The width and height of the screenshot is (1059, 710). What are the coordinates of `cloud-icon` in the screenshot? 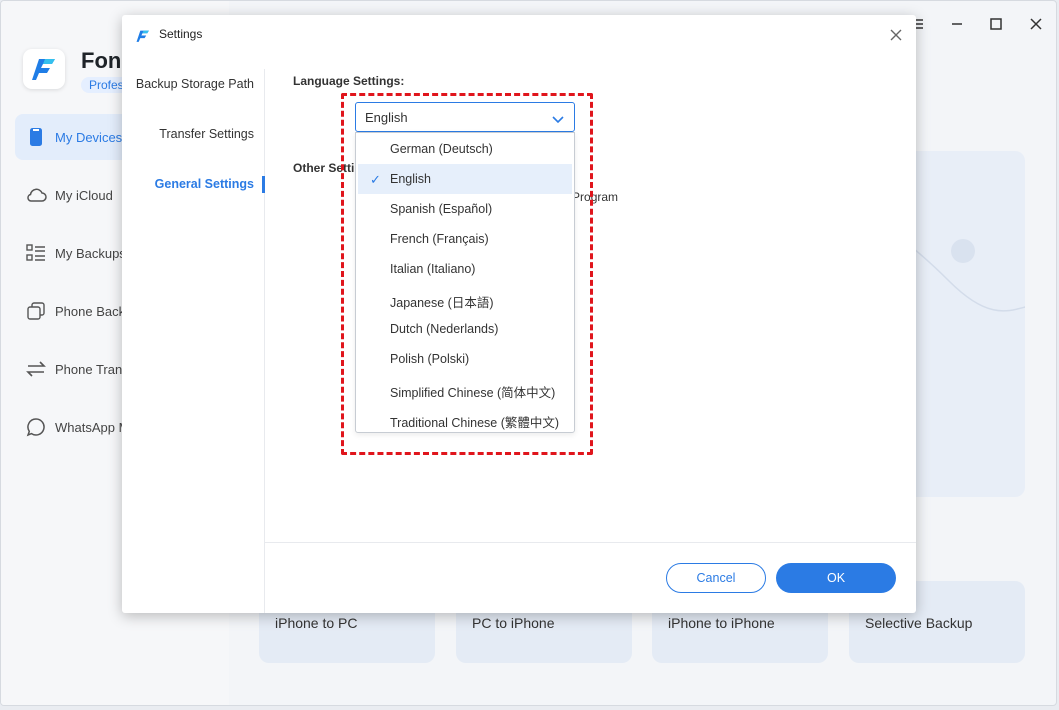 It's located at (36, 195).